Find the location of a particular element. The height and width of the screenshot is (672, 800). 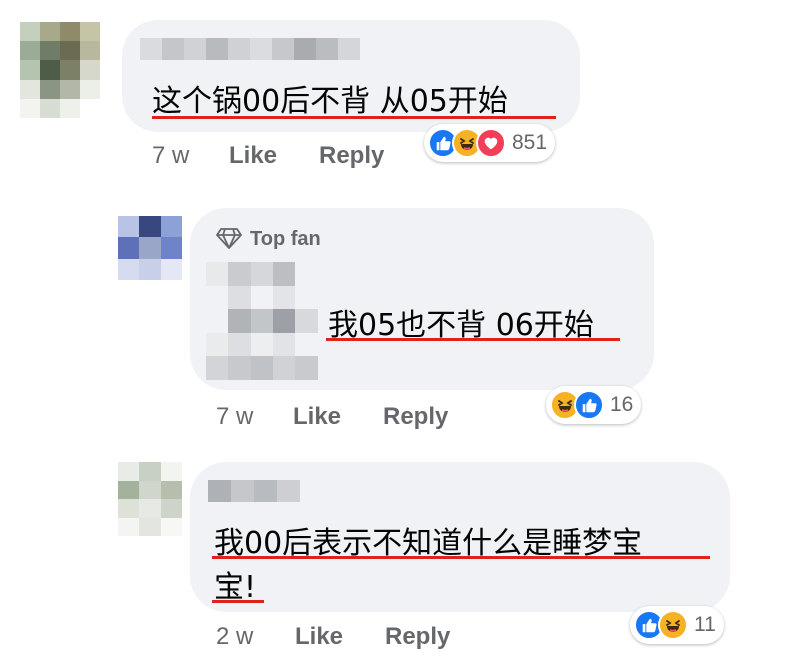

reaction-count: 851 is located at coordinates (530, 142).